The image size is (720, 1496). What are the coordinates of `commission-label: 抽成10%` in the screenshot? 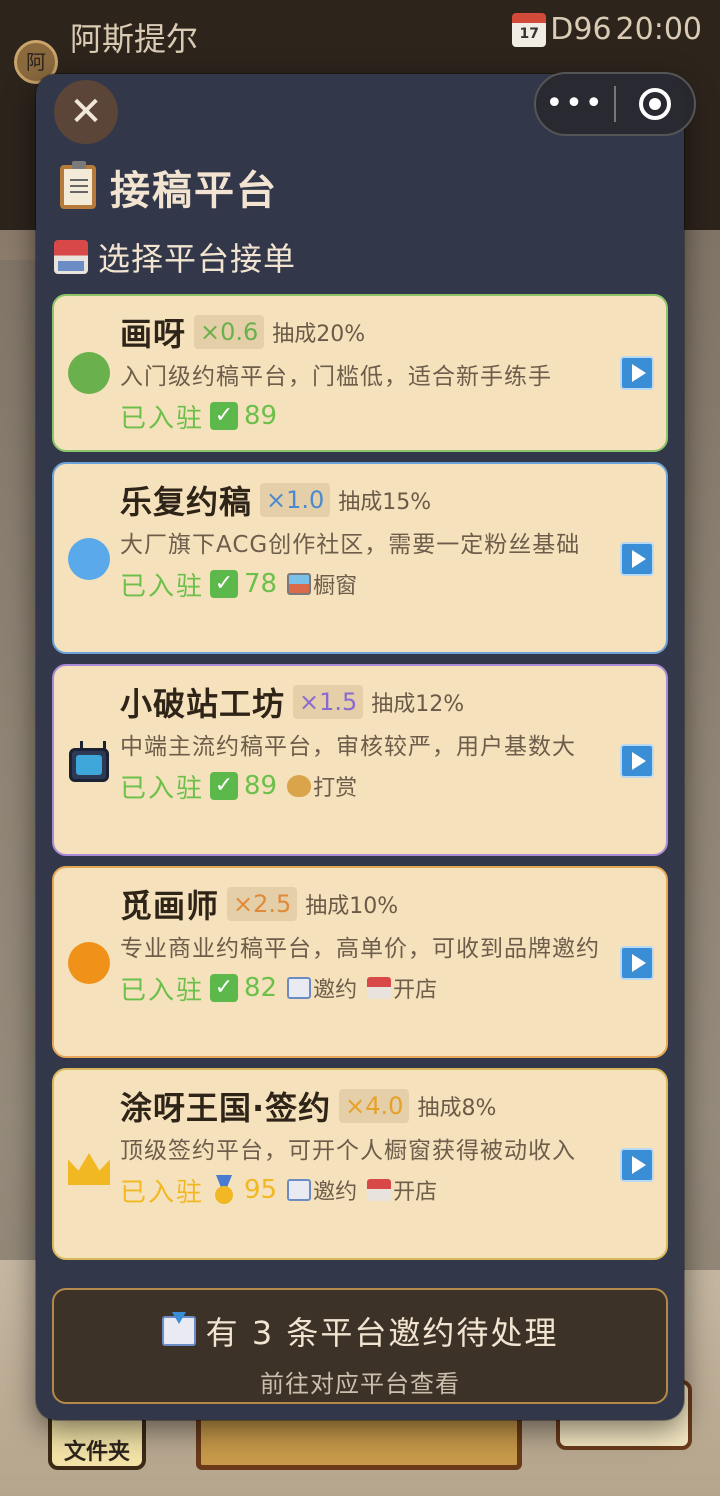 It's located at (352, 906).